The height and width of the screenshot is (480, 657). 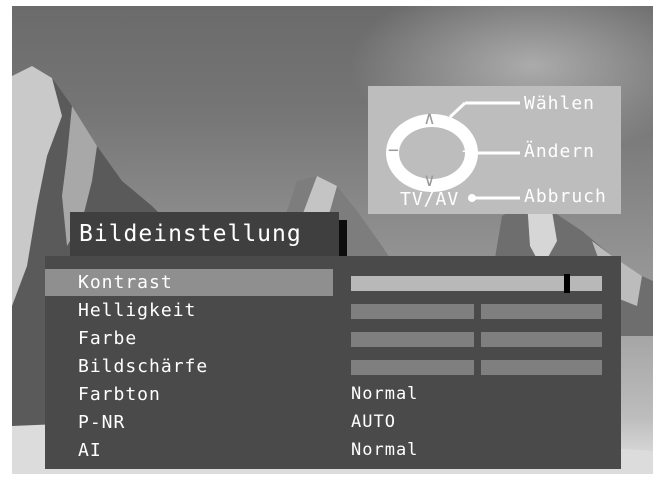 What do you see at coordinates (560, 151) in the screenshot?
I see `change-hint: Ändern` at bounding box center [560, 151].